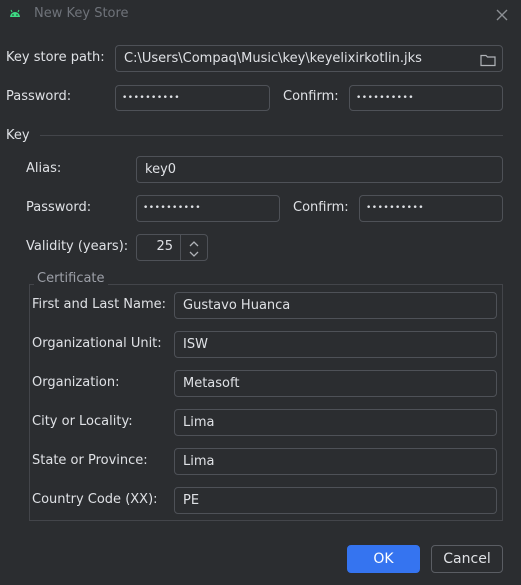 Image resolution: width=521 pixels, height=585 pixels. What do you see at coordinates (99, 304) in the screenshot?
I see `first-last-name-label: First and Last Name:` at bounding box center [99, 304].